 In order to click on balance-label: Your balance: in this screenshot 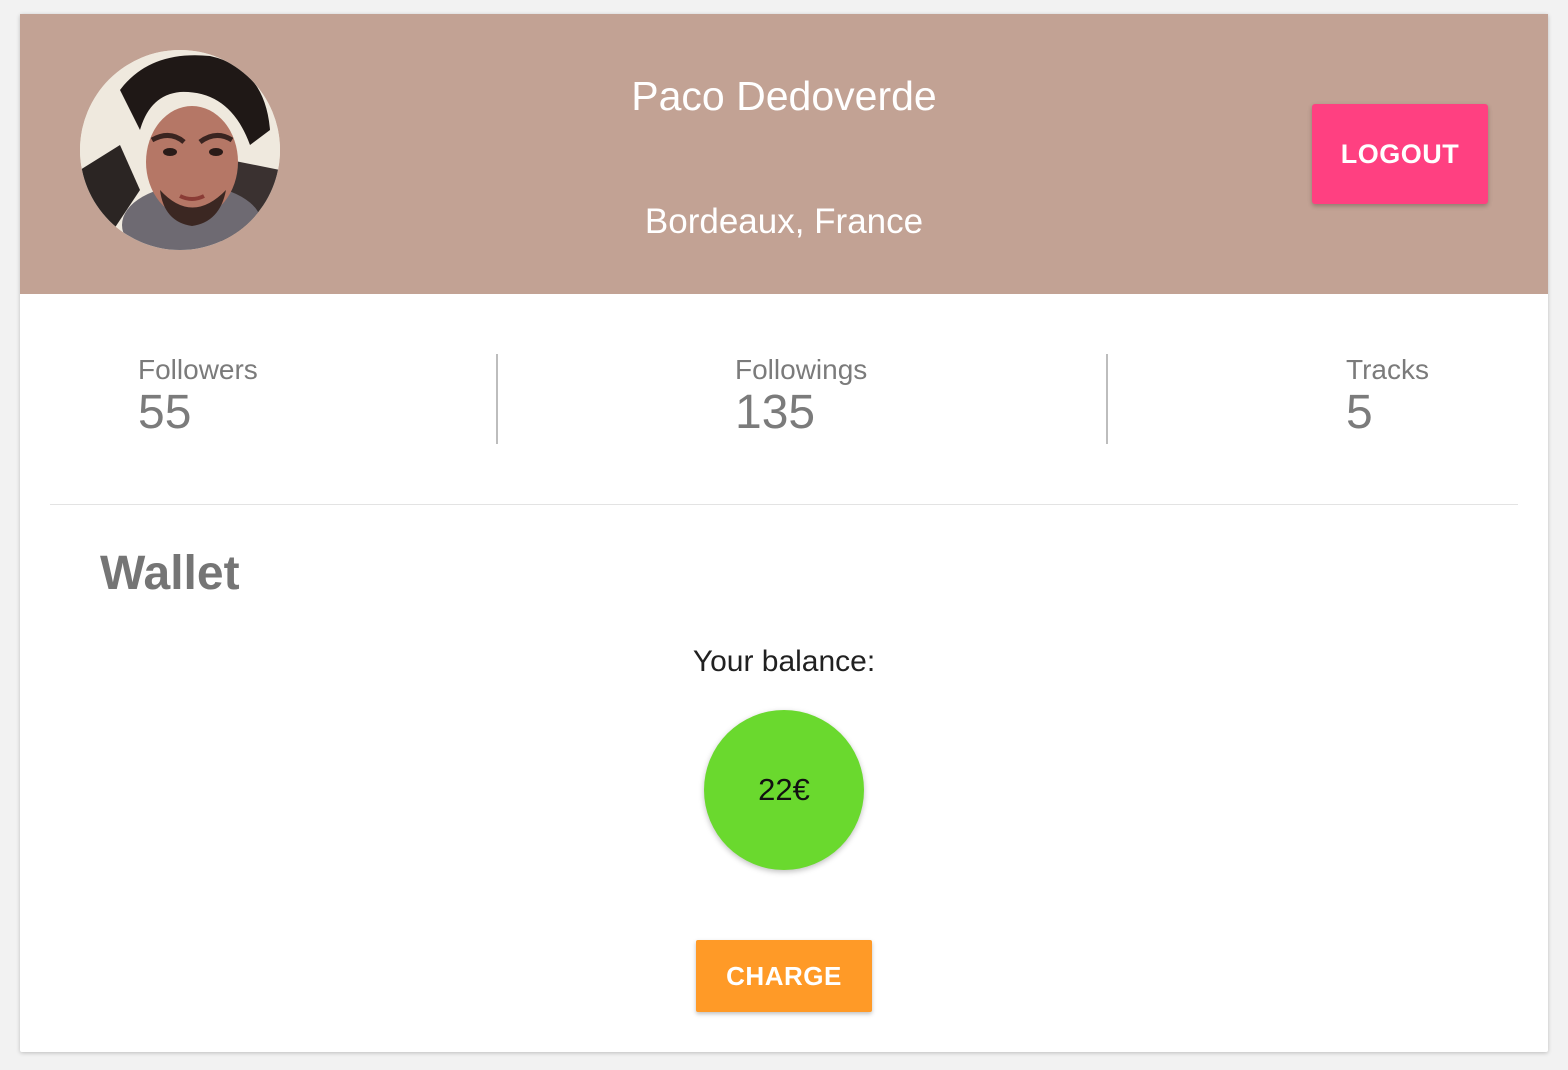, I will do `click(784, 661)`.